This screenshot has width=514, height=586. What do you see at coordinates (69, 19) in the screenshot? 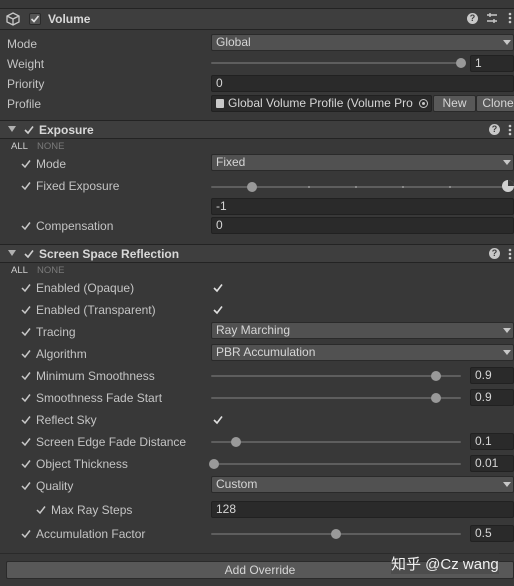
I see `volume-title: Volume` at bounding box center [69, 19].